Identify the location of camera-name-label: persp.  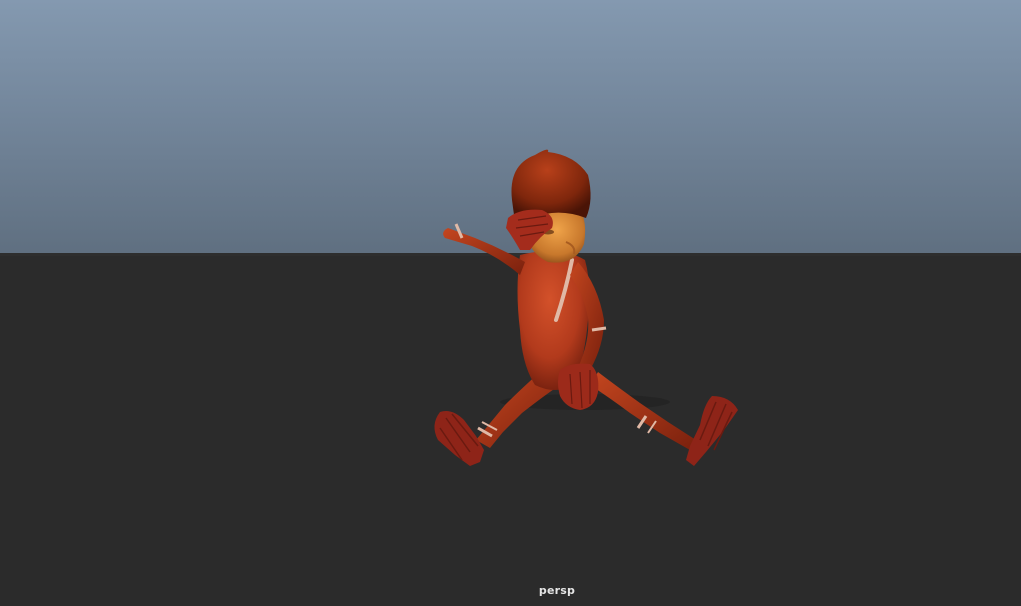
(557, 590).